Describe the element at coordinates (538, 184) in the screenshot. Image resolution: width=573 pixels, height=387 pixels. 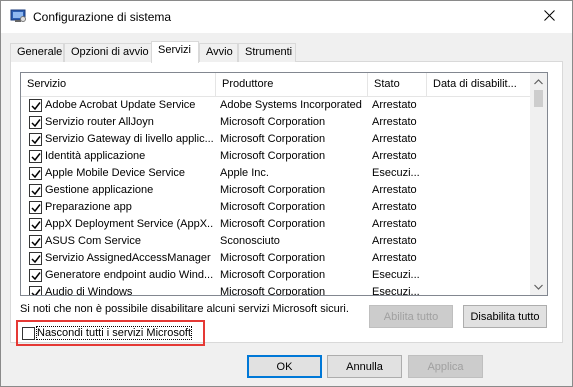
I see `vertical-scrollbar` at that location.